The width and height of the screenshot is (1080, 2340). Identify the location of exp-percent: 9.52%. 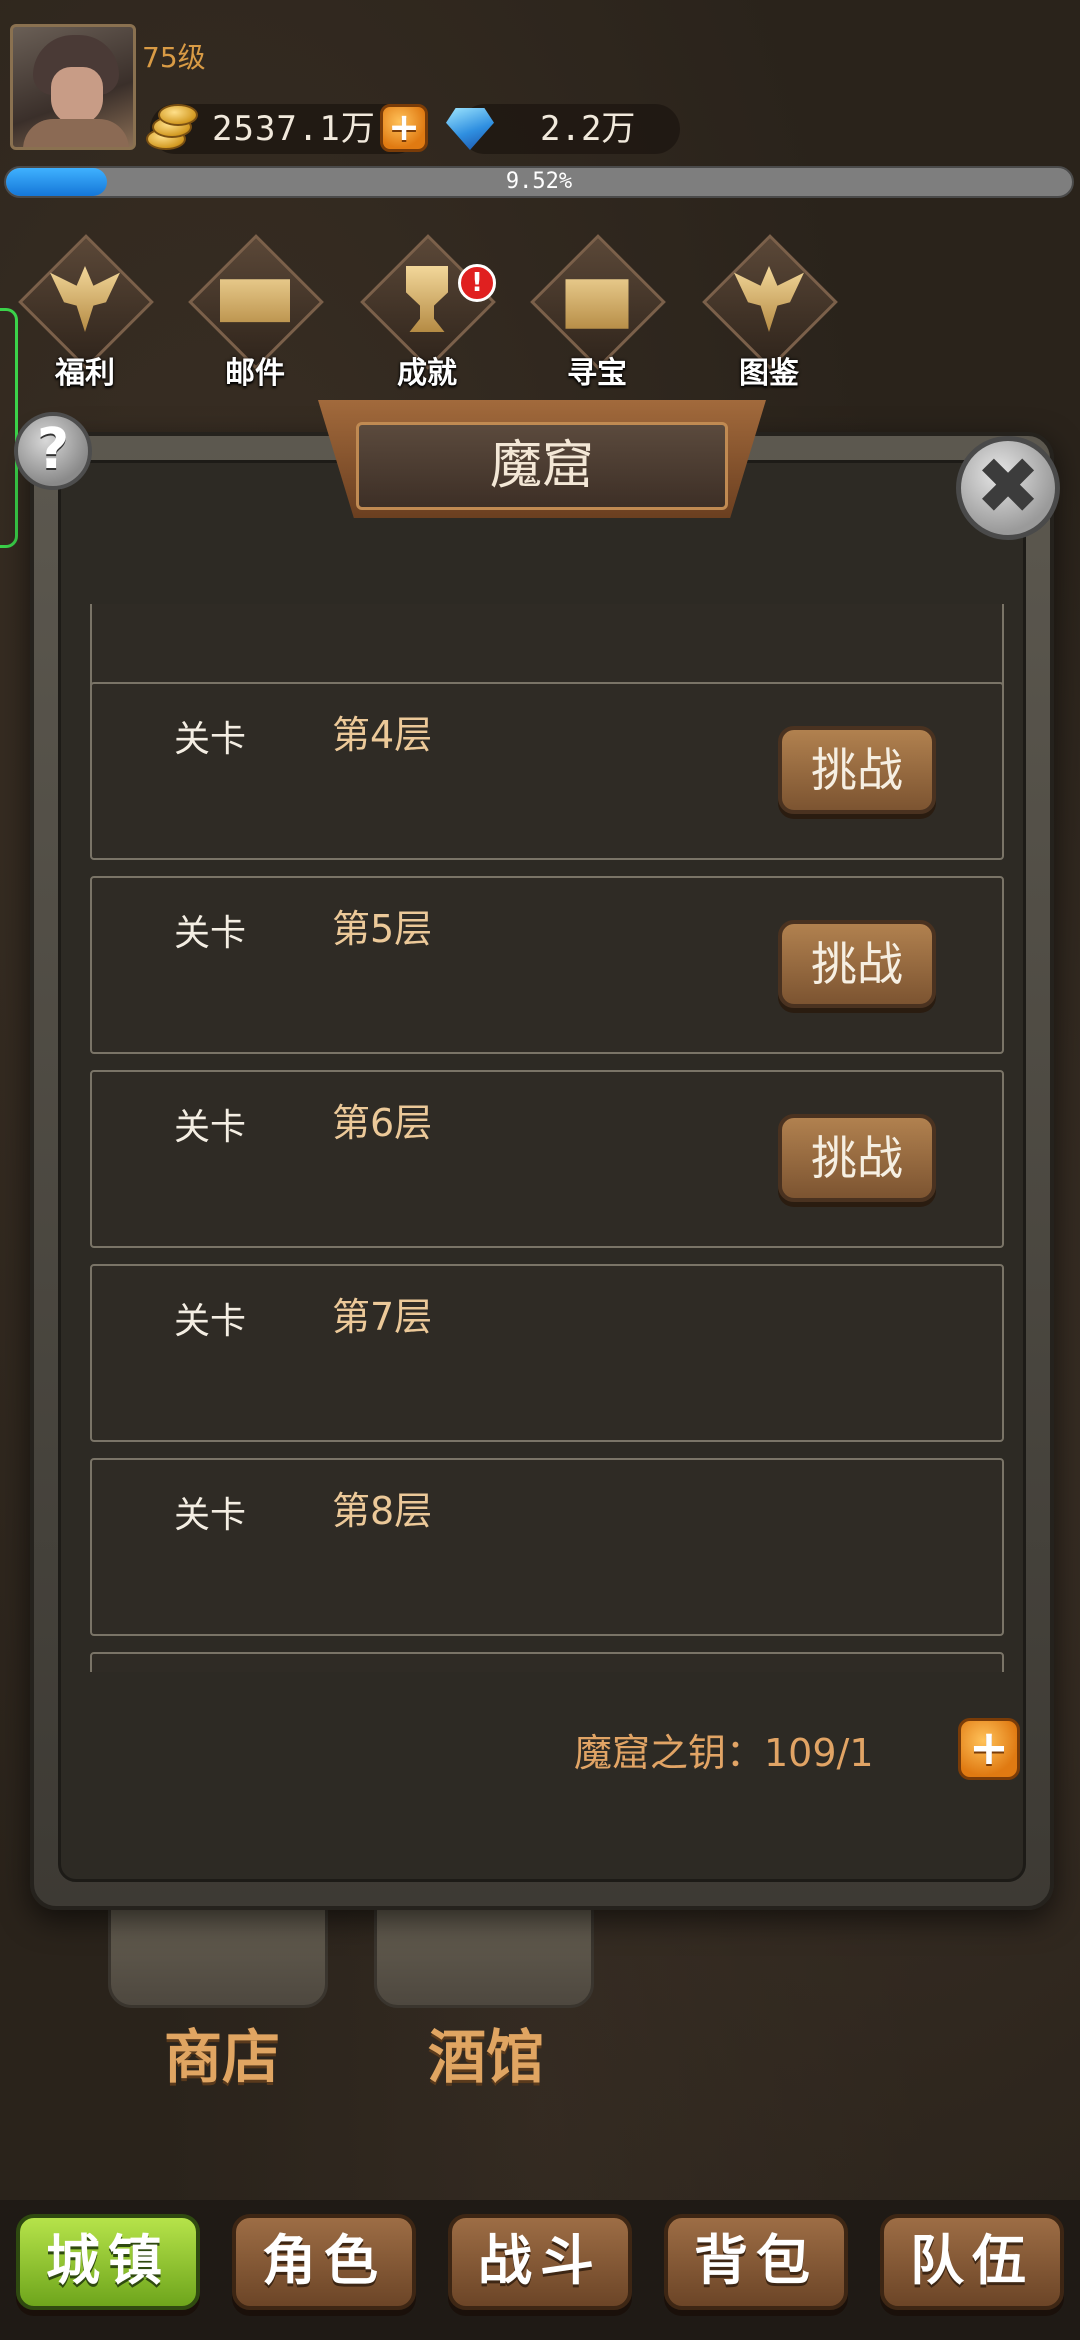
(539, 181).